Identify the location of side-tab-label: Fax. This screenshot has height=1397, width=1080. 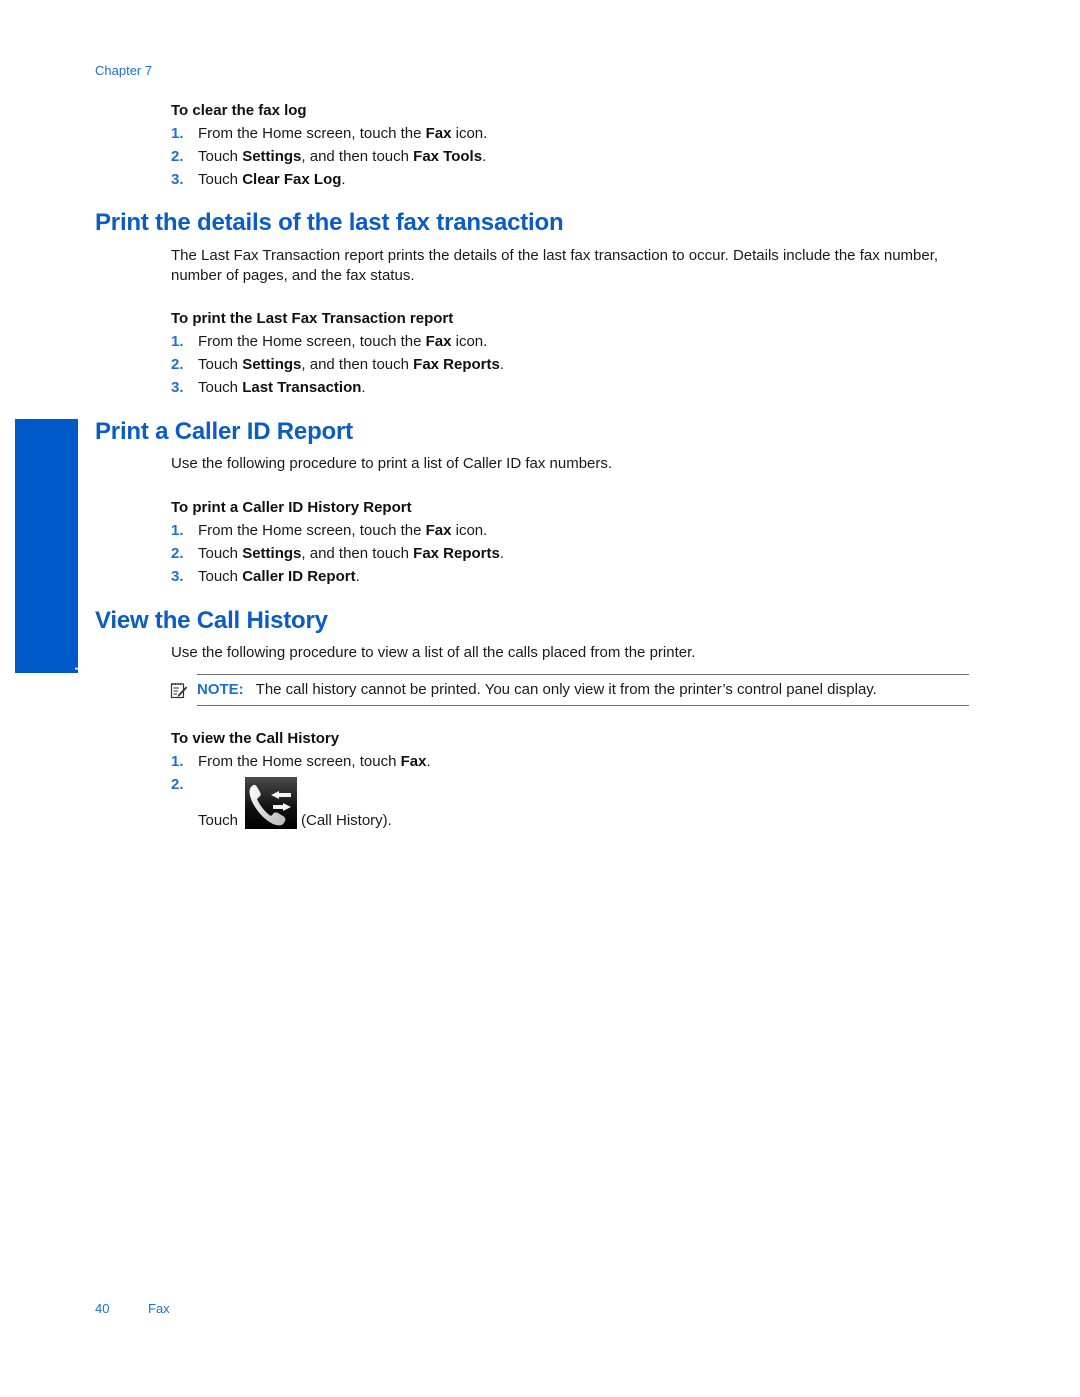
(79, 678).